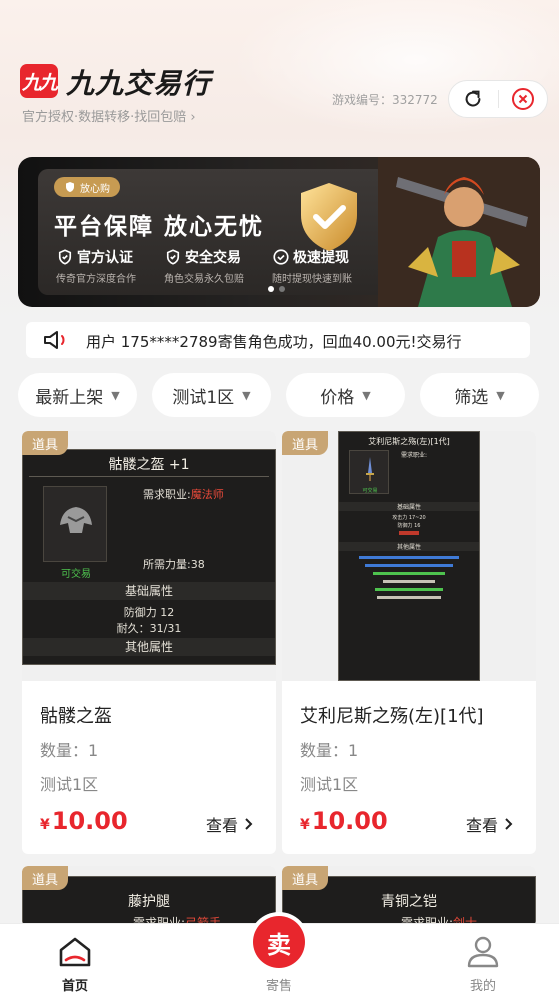  I want to click on app-slogan-link: 官方授权·数据转移·找回包赔 ›, so click(109, 115).